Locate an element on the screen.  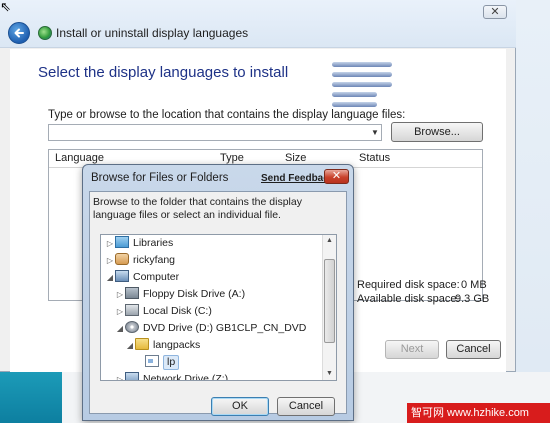
available-disk-label: Available disk space: is located at coordinates (408, 299).